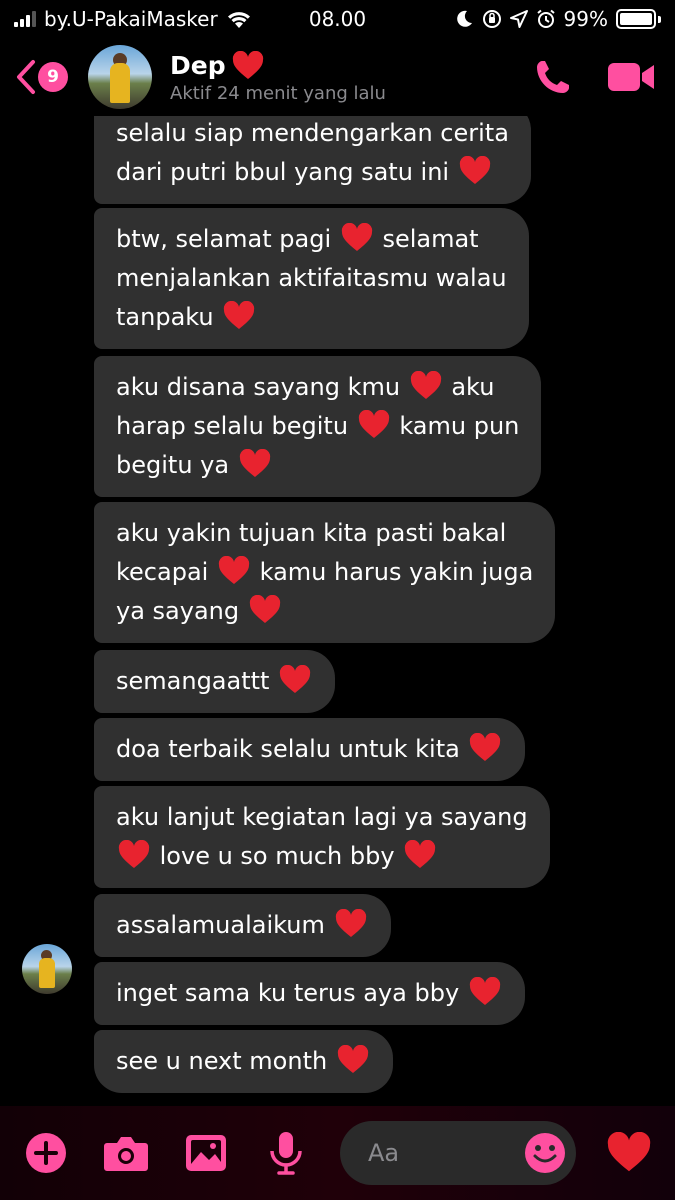 This screenshot has width=675, height=1200. I want to click on message-line: doa terbaik selalu untuk kita, so click(309, 749).